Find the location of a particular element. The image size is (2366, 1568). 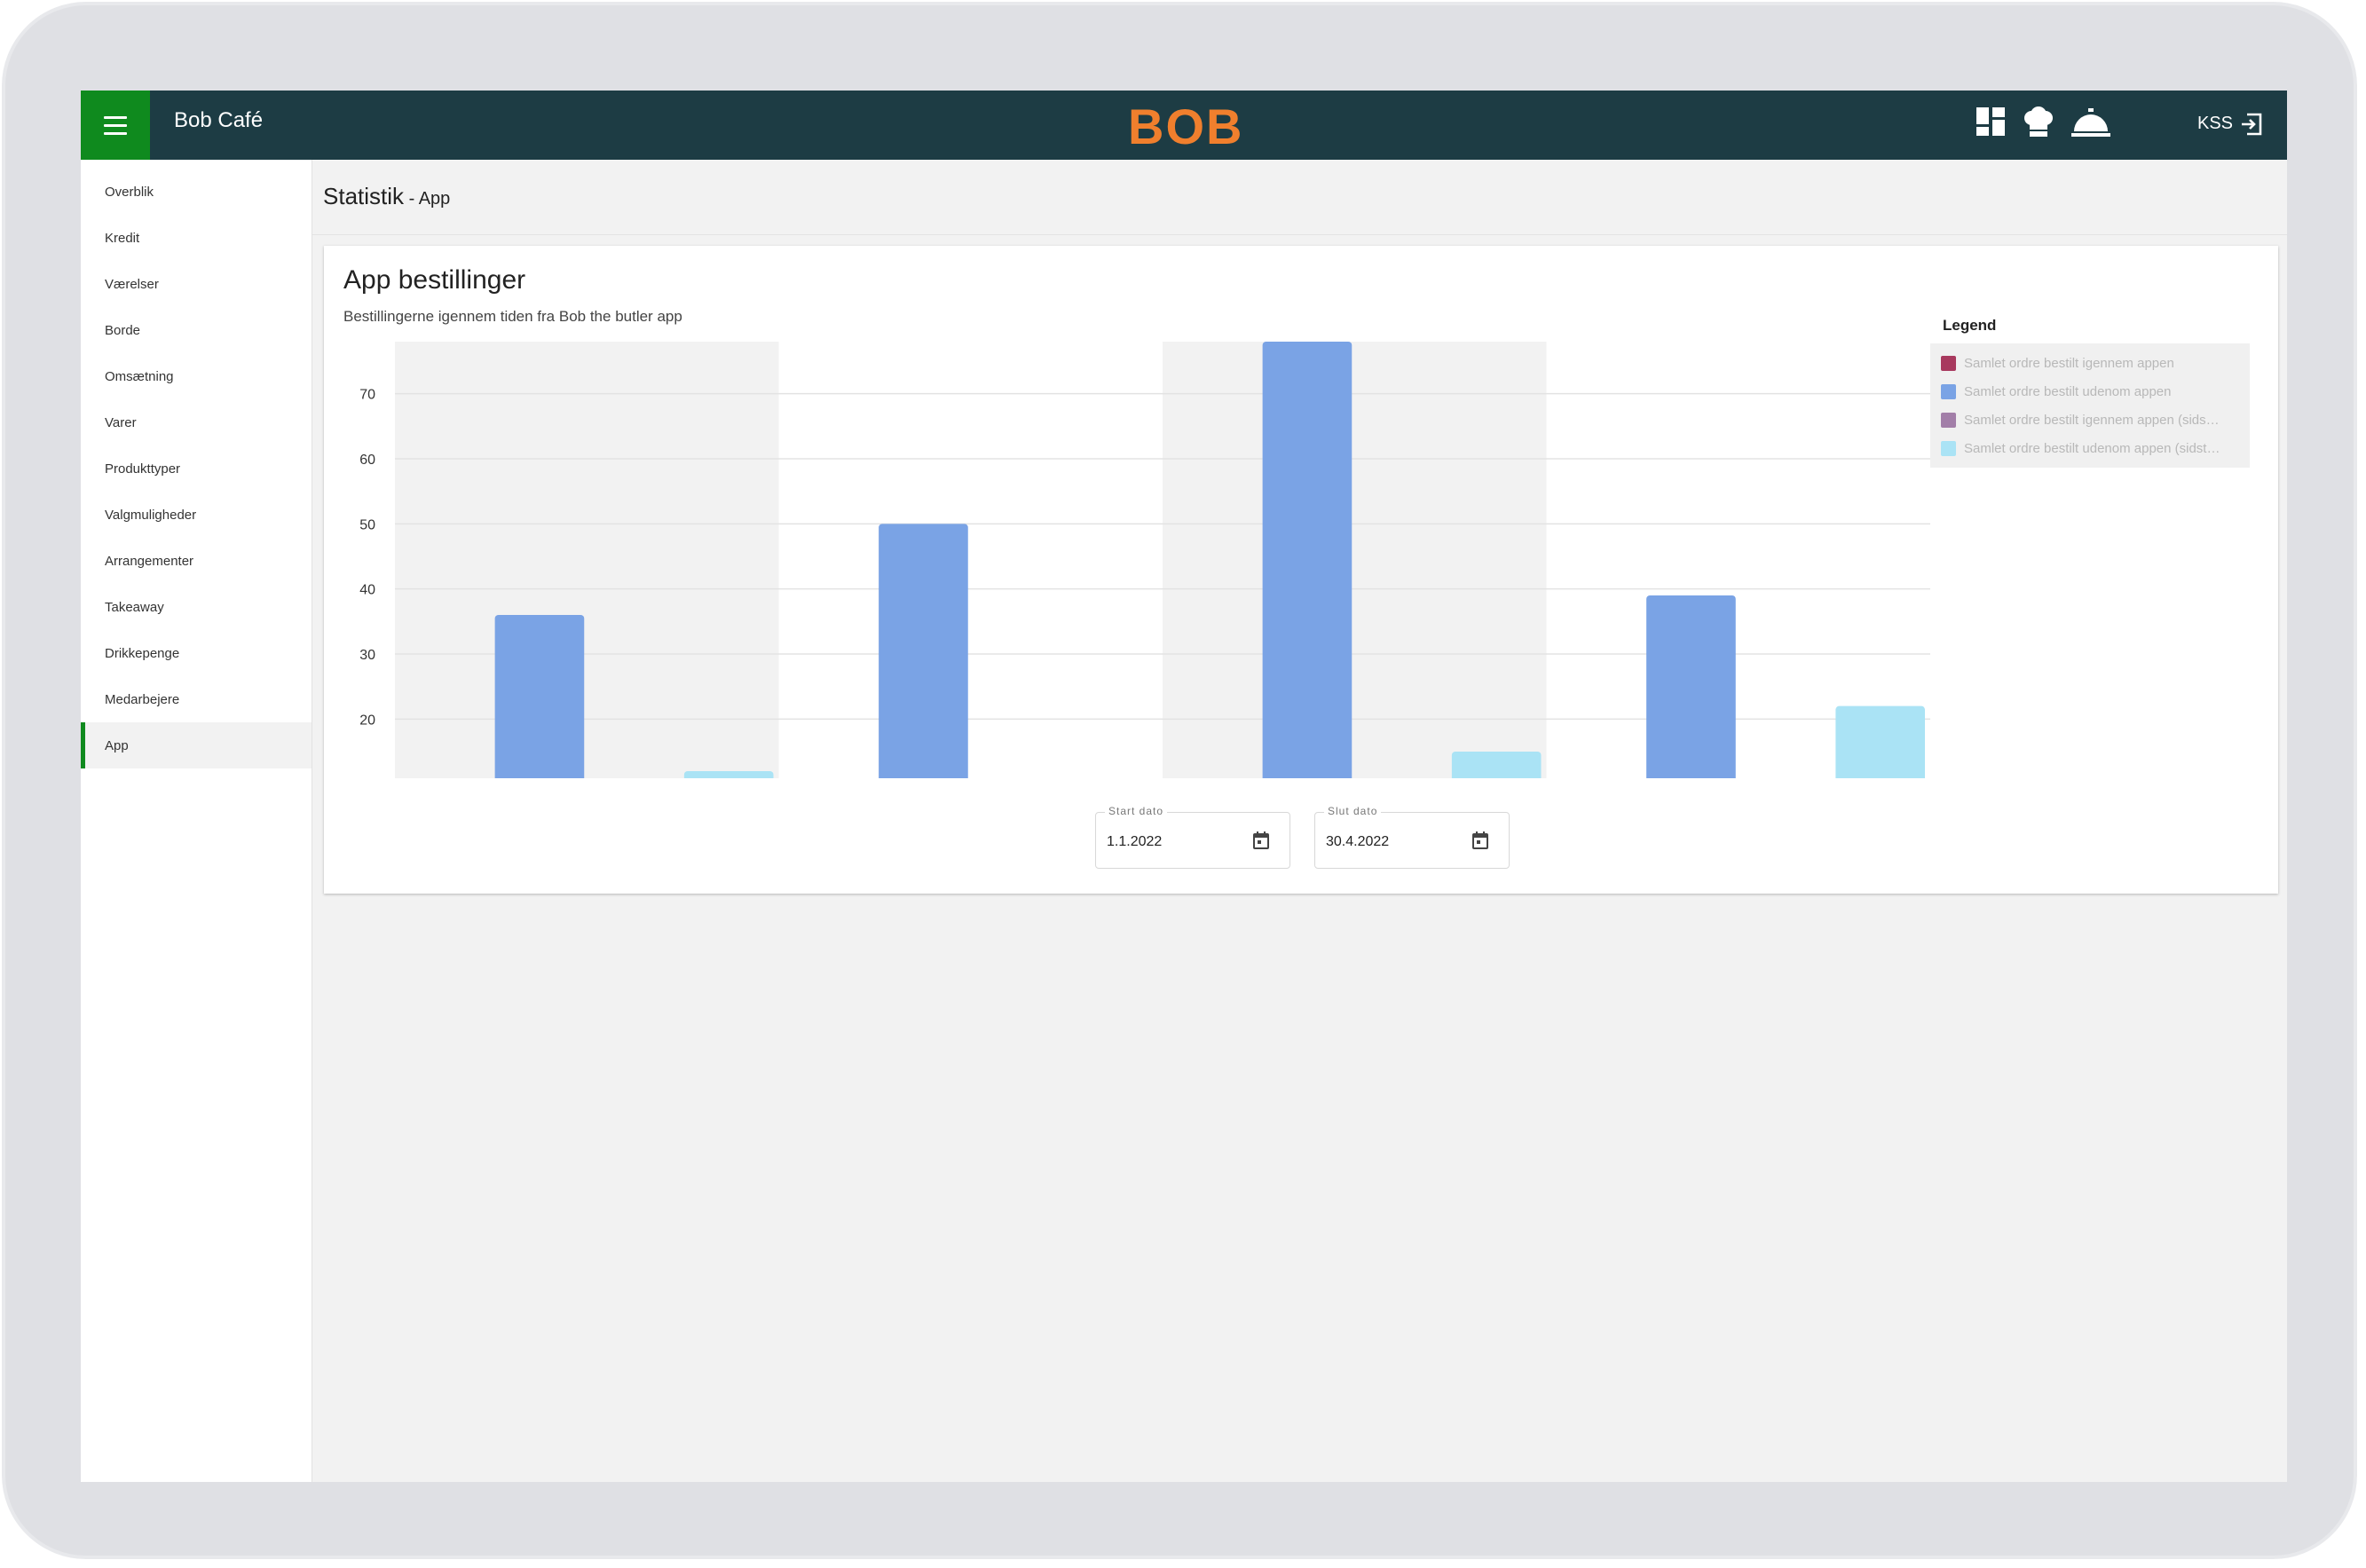

sidebar-item-label: Valgmuligheder is located at coordinates (151, 515).